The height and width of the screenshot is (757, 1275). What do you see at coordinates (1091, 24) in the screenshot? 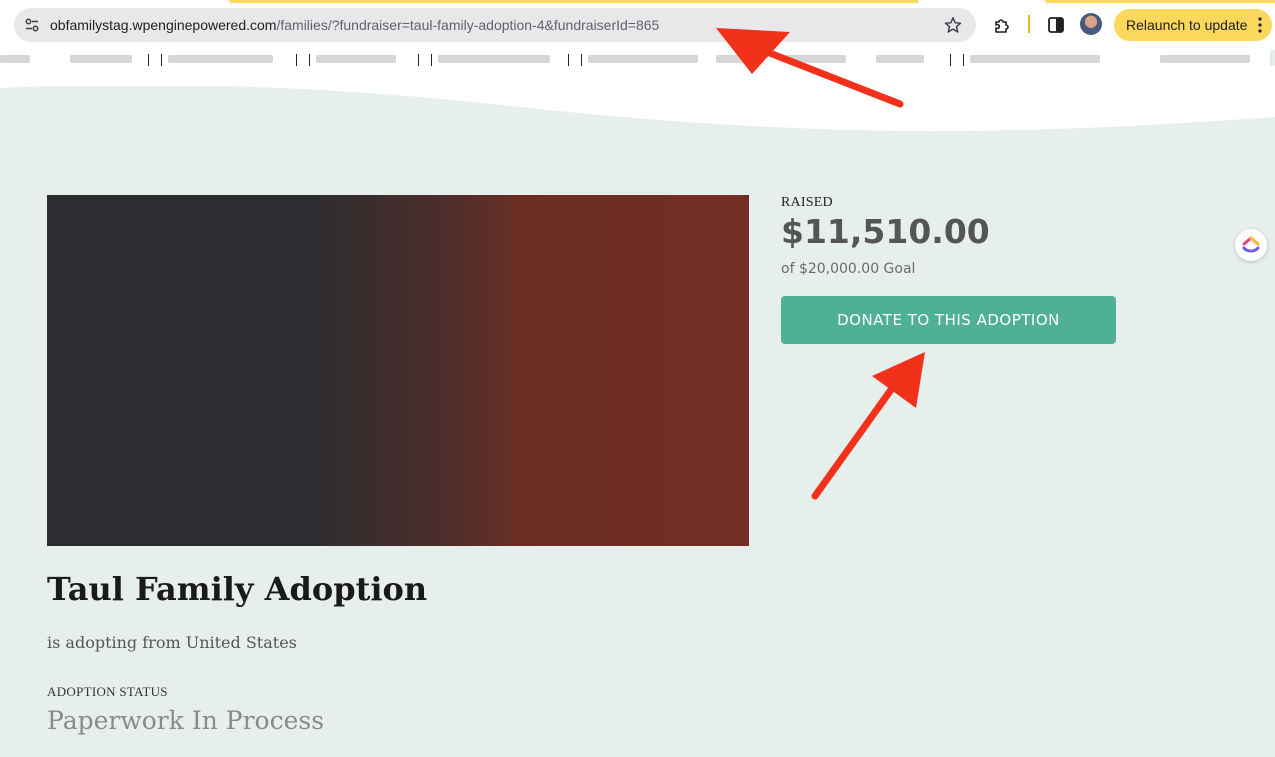
I see `avatar` at bounding box center [1091, 24].